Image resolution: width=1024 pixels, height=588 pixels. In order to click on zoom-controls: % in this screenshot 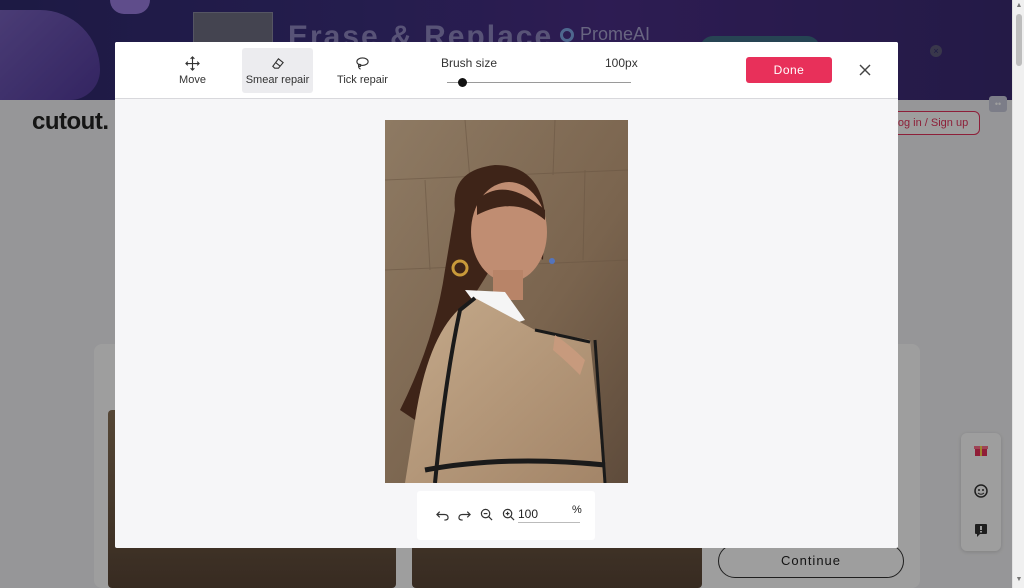, I will do `click(506, 515)`.